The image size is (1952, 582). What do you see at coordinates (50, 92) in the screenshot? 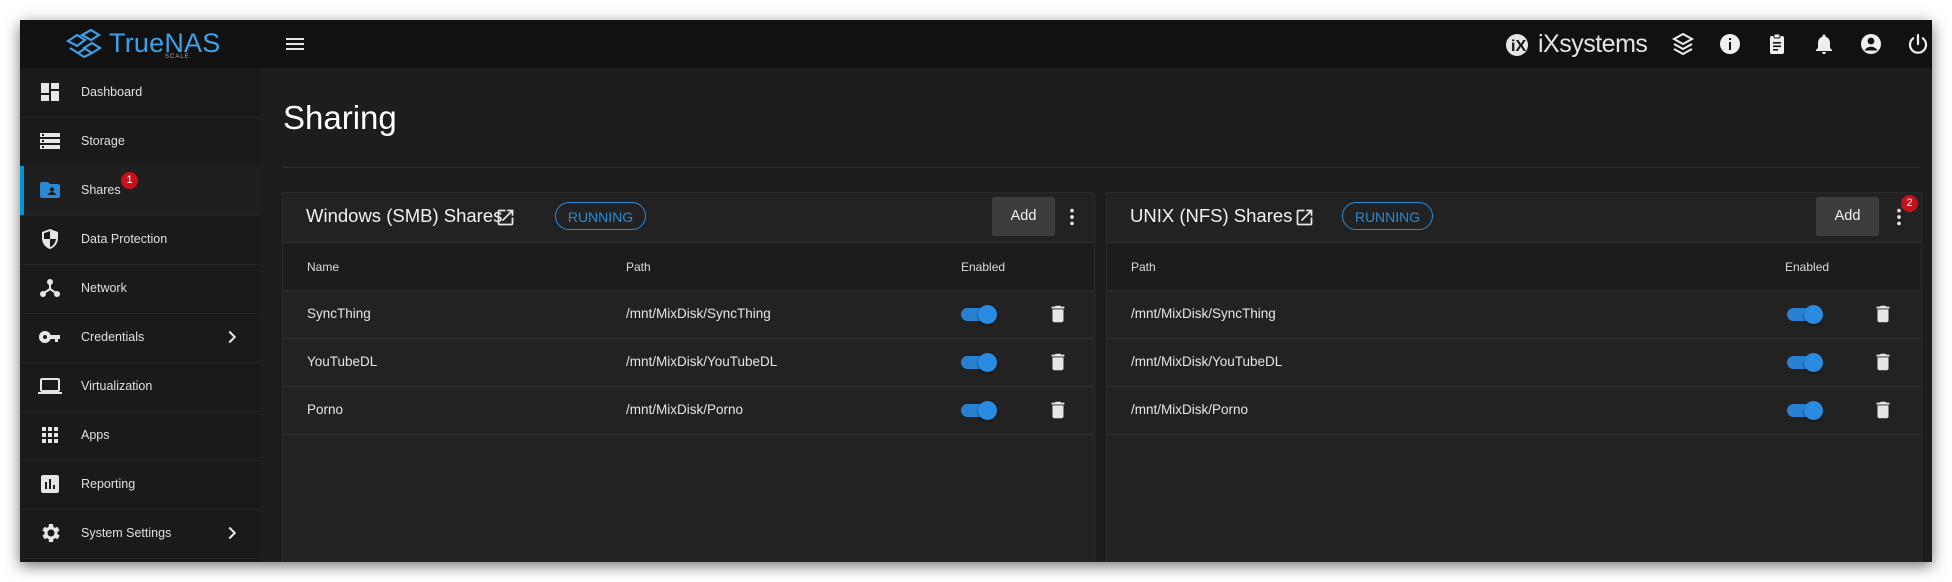
I see `dashboard-icon` at bounding box center [50, 92].